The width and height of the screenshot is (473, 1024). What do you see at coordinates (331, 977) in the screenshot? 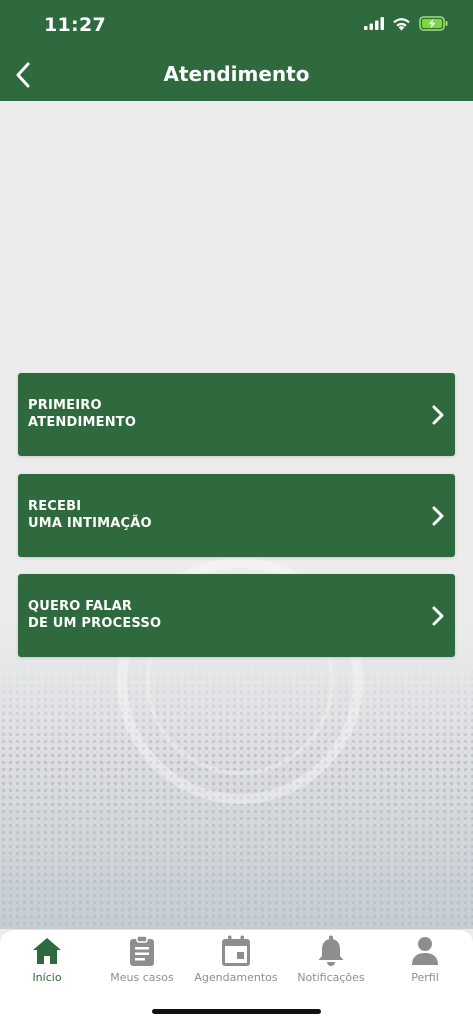
I see `tab-label: Notificações` at bounding box center [331, 977].